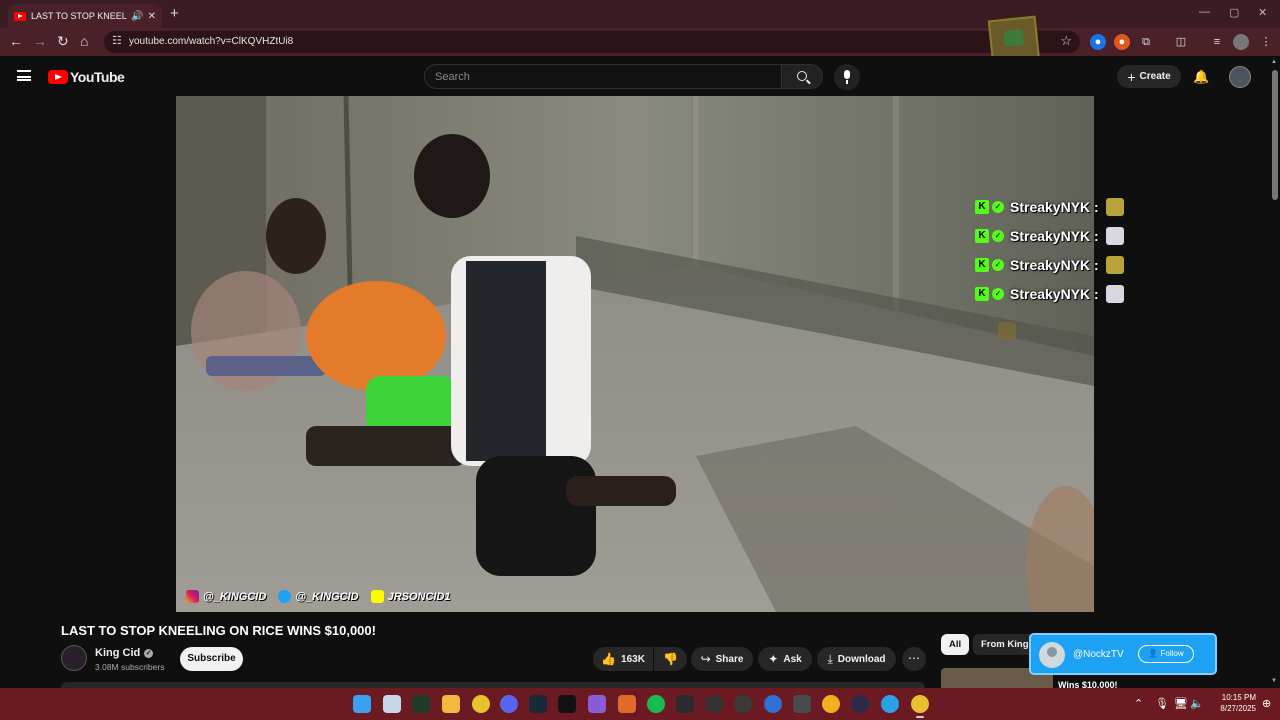 The height and width of the screenshot is (720, 1280). Describe the element at coordinates (392, 704) in the screenshot. I see `image-viewer-icon` at that location.